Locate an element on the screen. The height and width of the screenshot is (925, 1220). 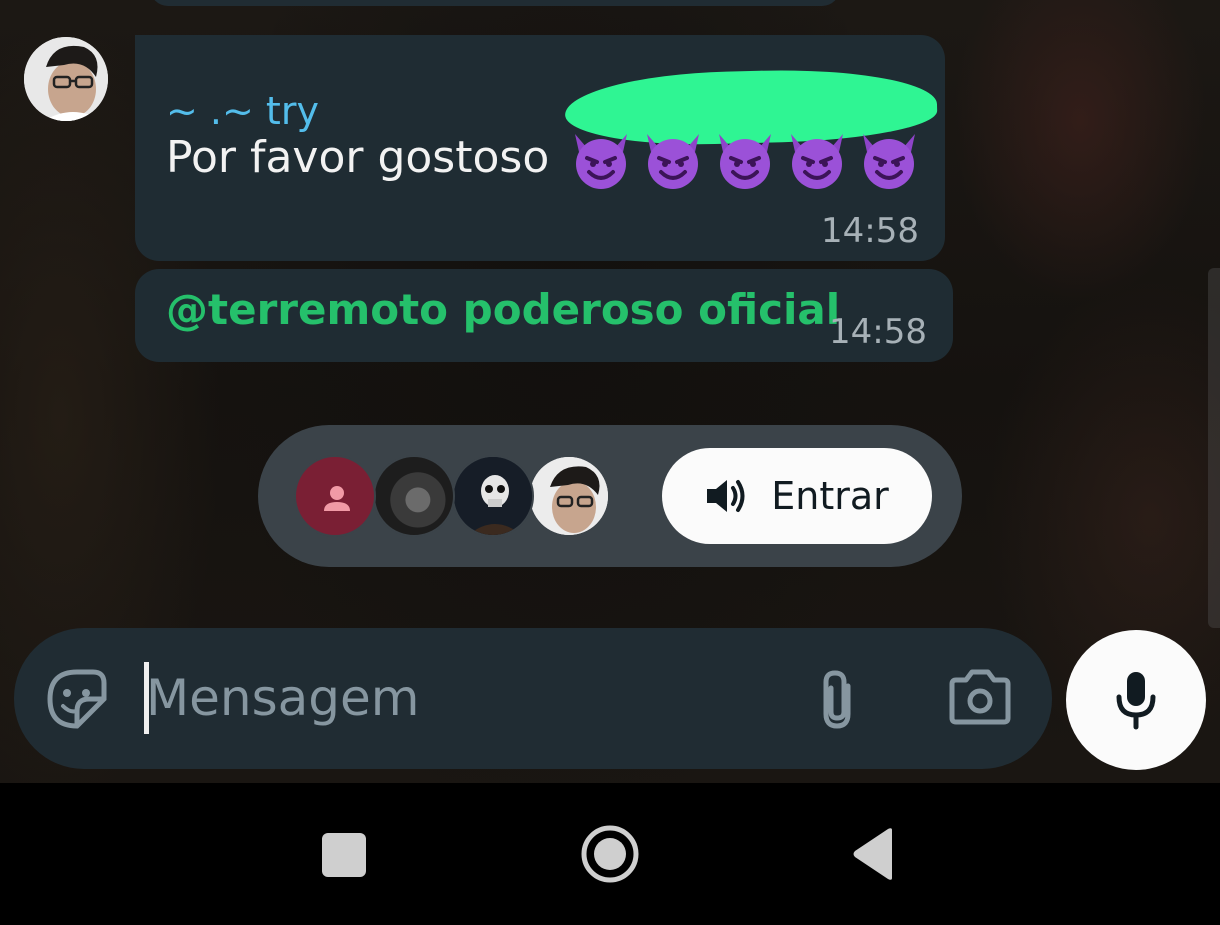
recents-square-icon is located at coordinates (344, 855).